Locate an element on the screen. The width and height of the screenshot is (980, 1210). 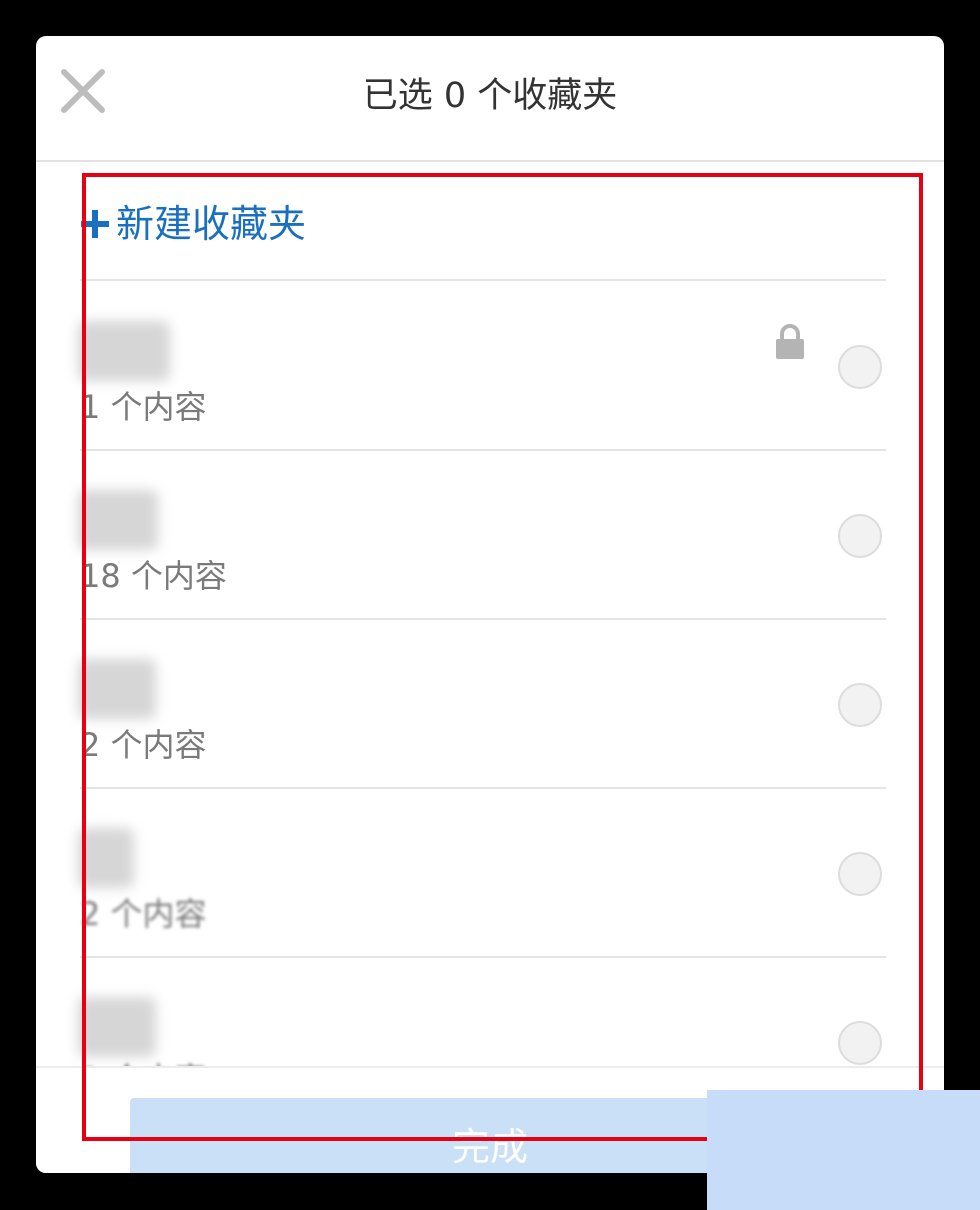
dialog-title: 已选 0 个收藏夹 is located at coordinates (490, 96).